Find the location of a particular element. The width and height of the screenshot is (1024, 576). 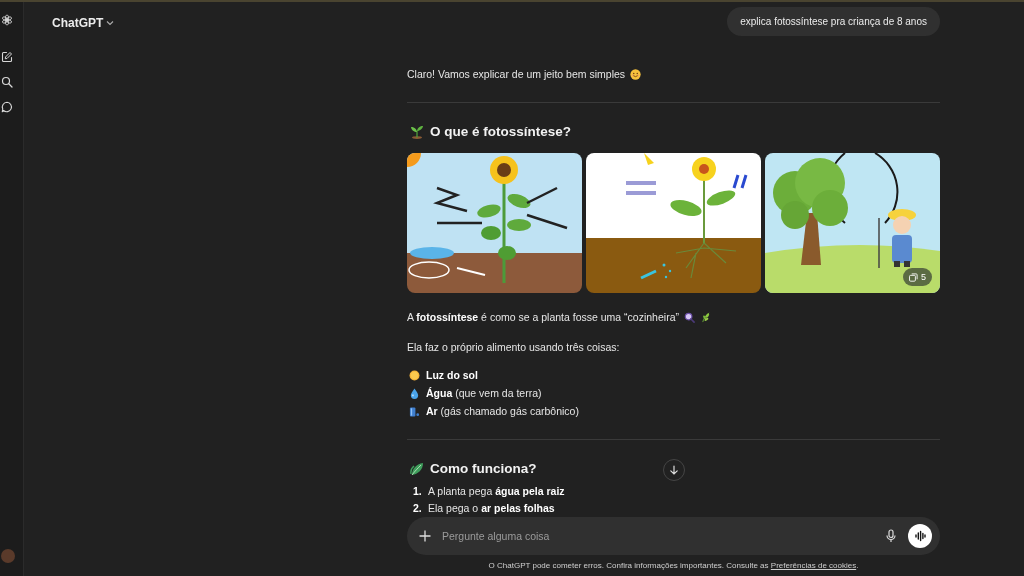

message-composer: Pergunte alguma coisa is located at coordinates (673, 536).